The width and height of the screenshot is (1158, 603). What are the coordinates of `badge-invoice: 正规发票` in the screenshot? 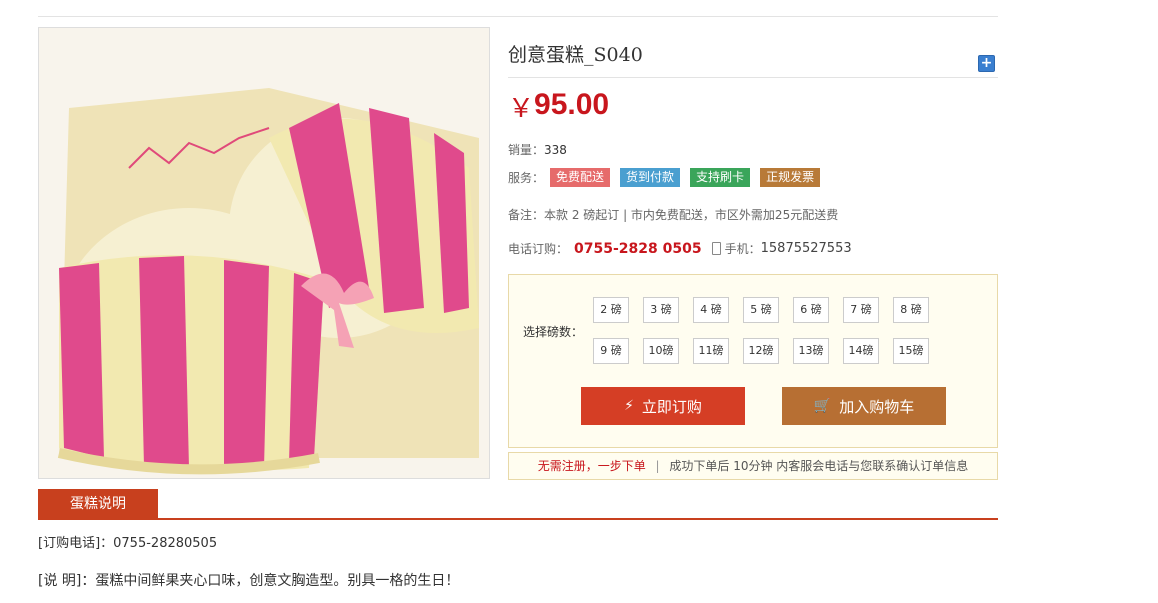 It's located at (790, 177).